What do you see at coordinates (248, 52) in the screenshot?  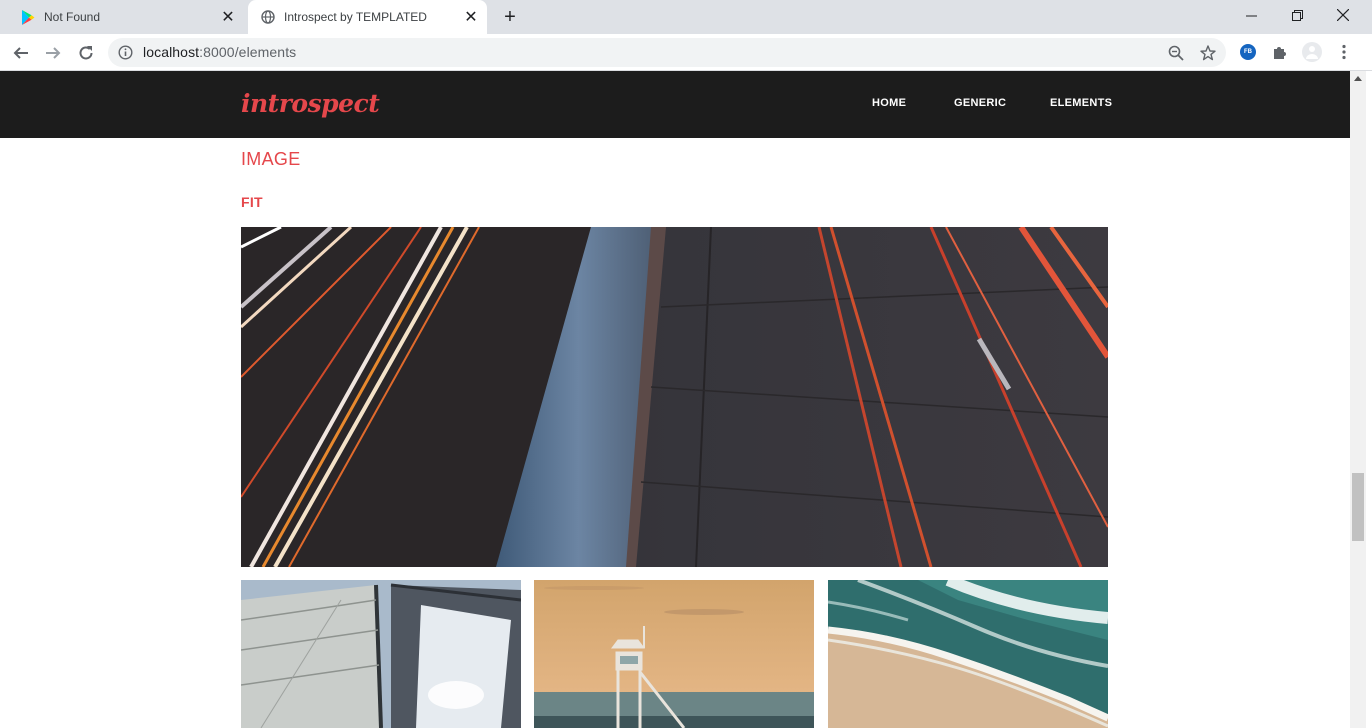 I see `url-path: :8000/elements` at bounding box center [248, 52].